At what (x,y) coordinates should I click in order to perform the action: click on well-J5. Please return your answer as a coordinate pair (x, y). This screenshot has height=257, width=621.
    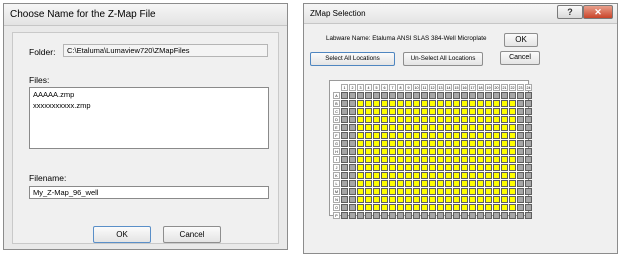
    Looking at the image, I should click on (376, 167).